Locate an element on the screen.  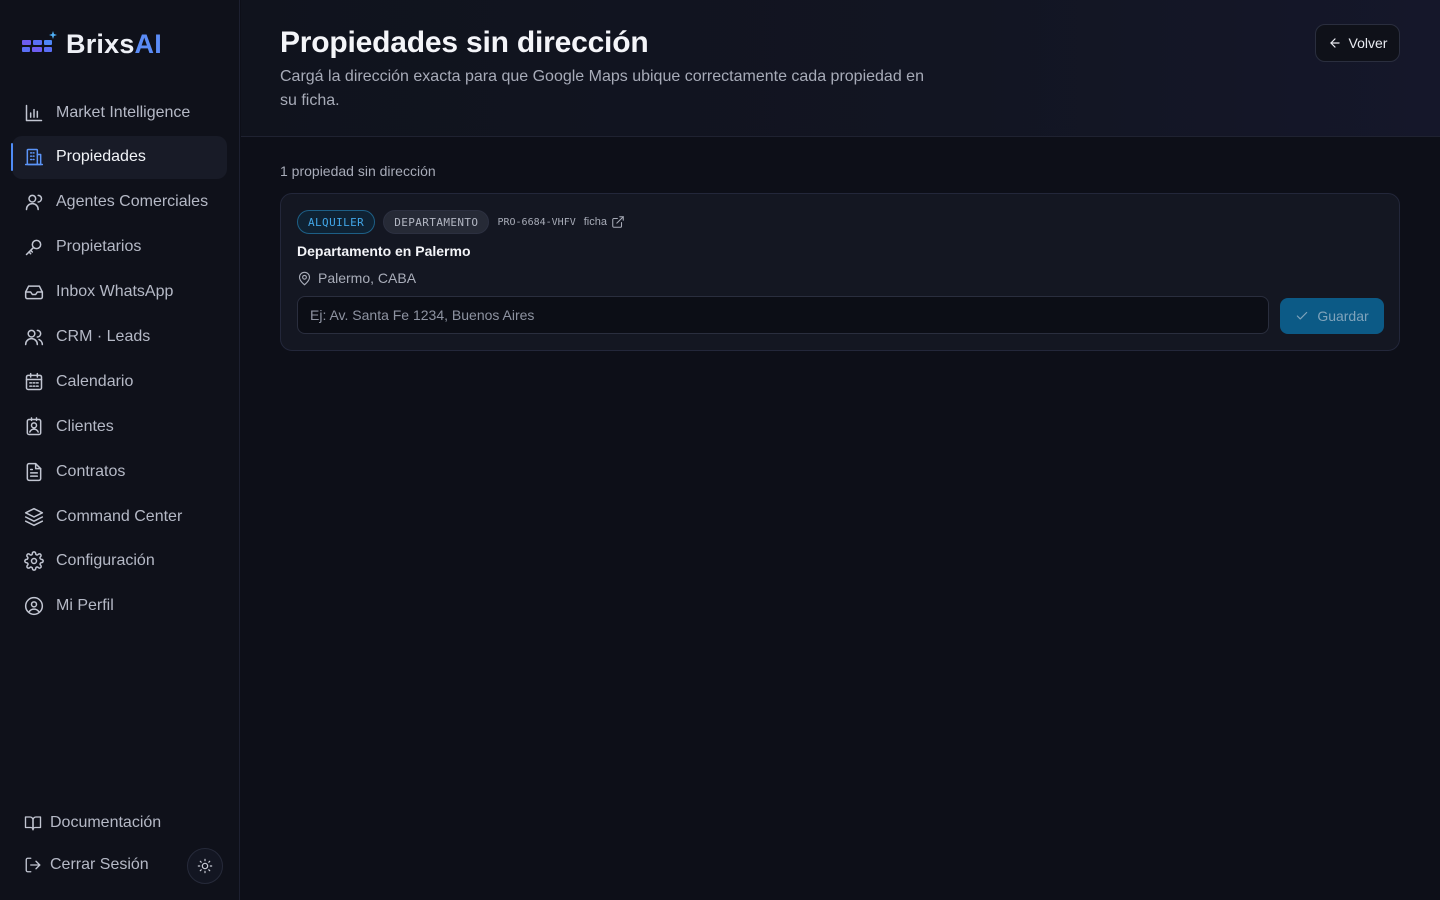
logout-icon is located at coordinates (33, 865).